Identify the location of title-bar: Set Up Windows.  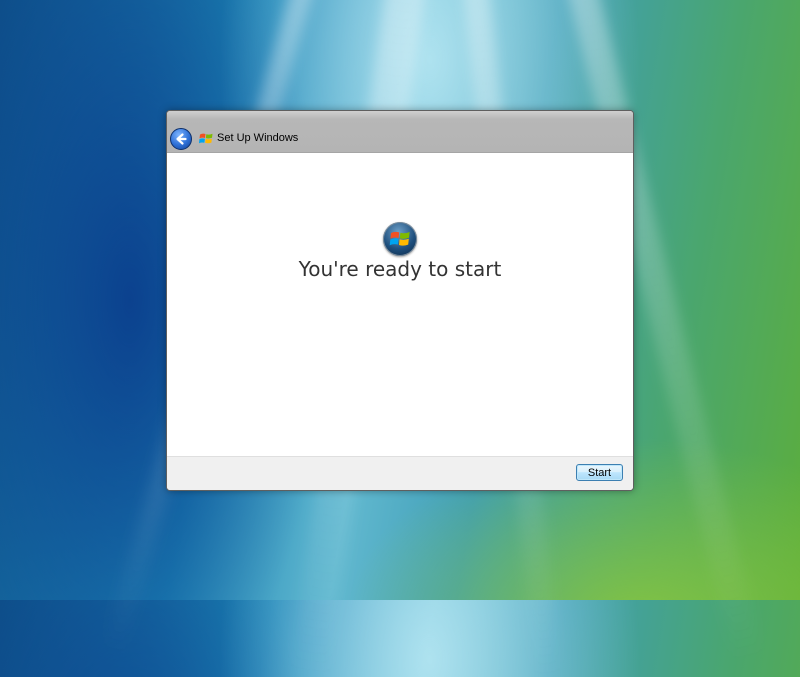
(400, 132).